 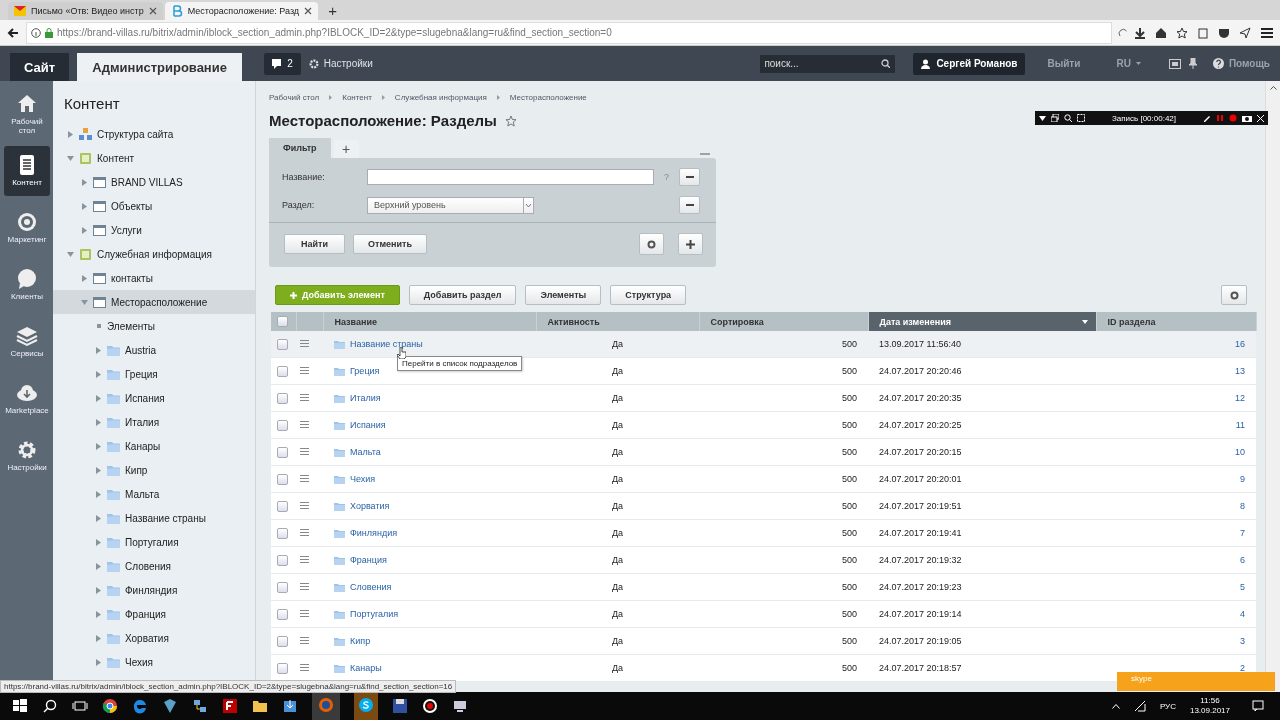 I want to click on tree-item: Элементы, so click(x=131, y=326).